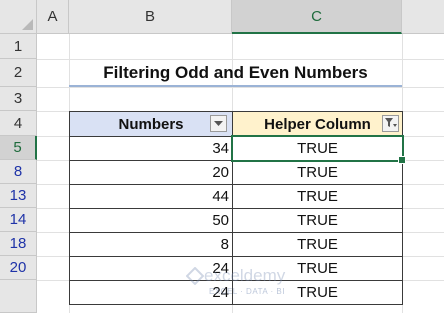 The width and height of the screenshot is (444, 313). Describe the element at coordinates (18, 220) in the screenshot. I see `row-header-14: 14` at that location.